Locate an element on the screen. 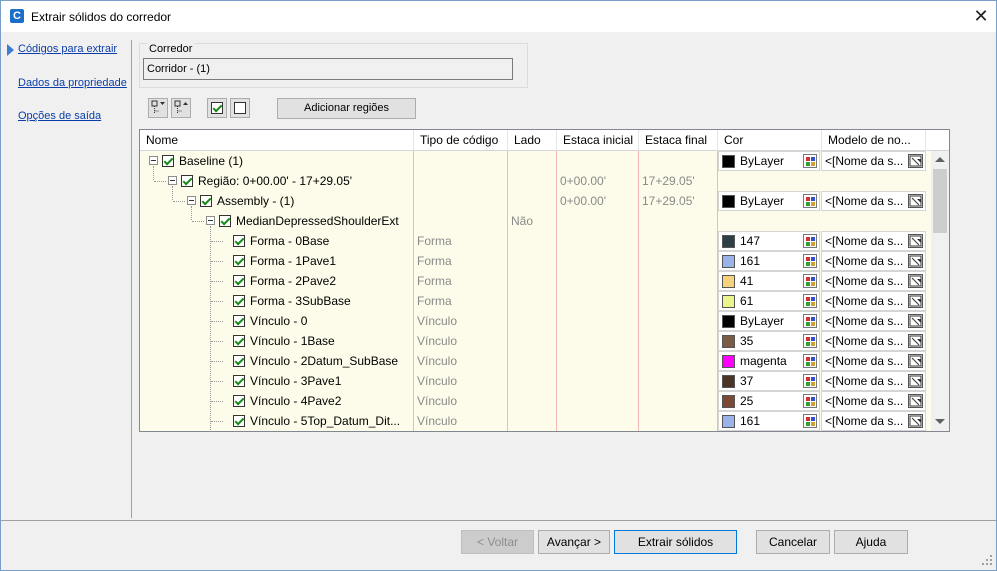  row-color-cell: 25 is located at coordinates (769, 401).